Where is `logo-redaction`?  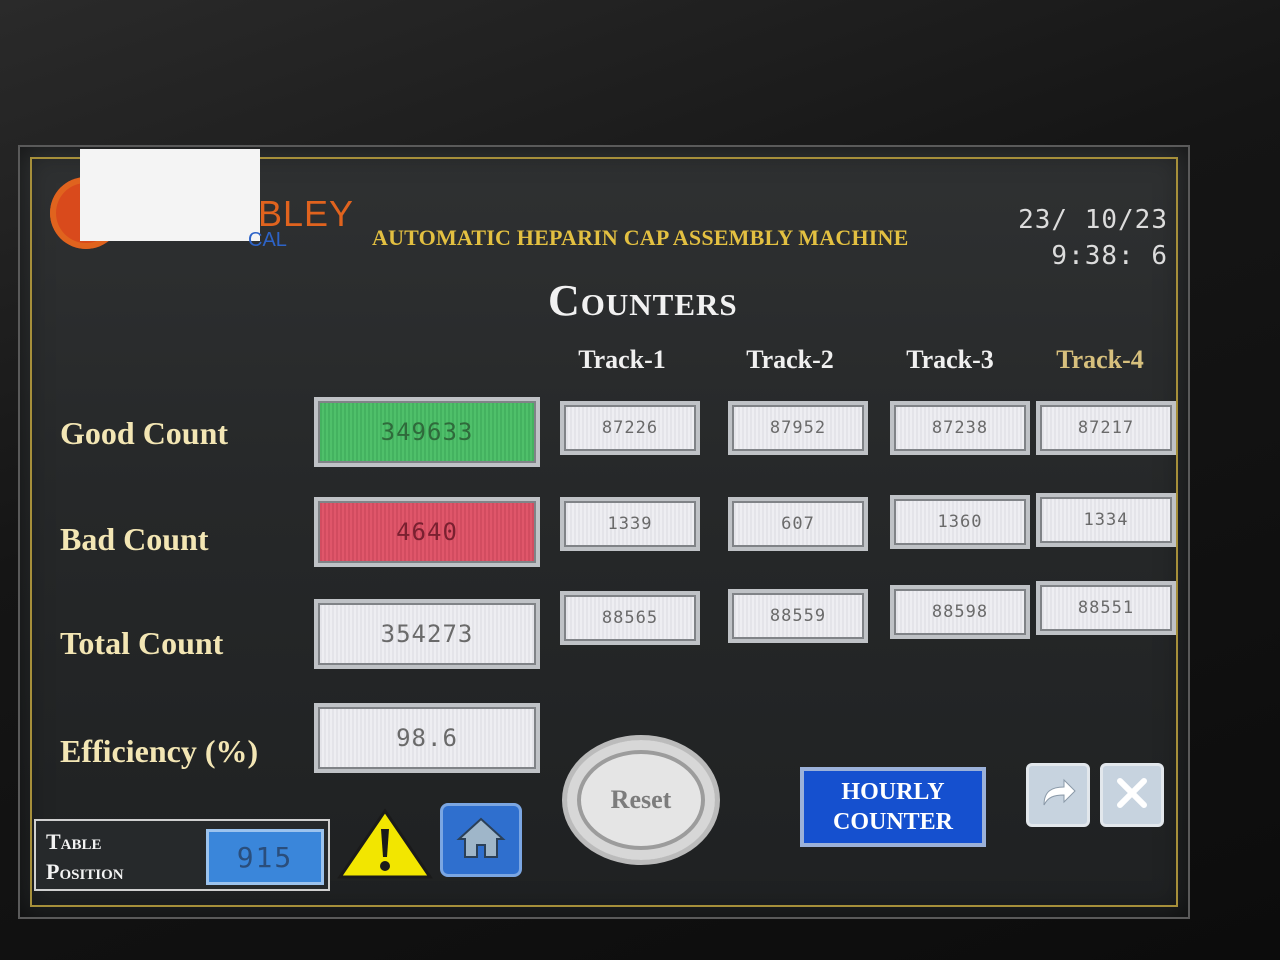
logo-redaction is located at coordinates (170, 195).